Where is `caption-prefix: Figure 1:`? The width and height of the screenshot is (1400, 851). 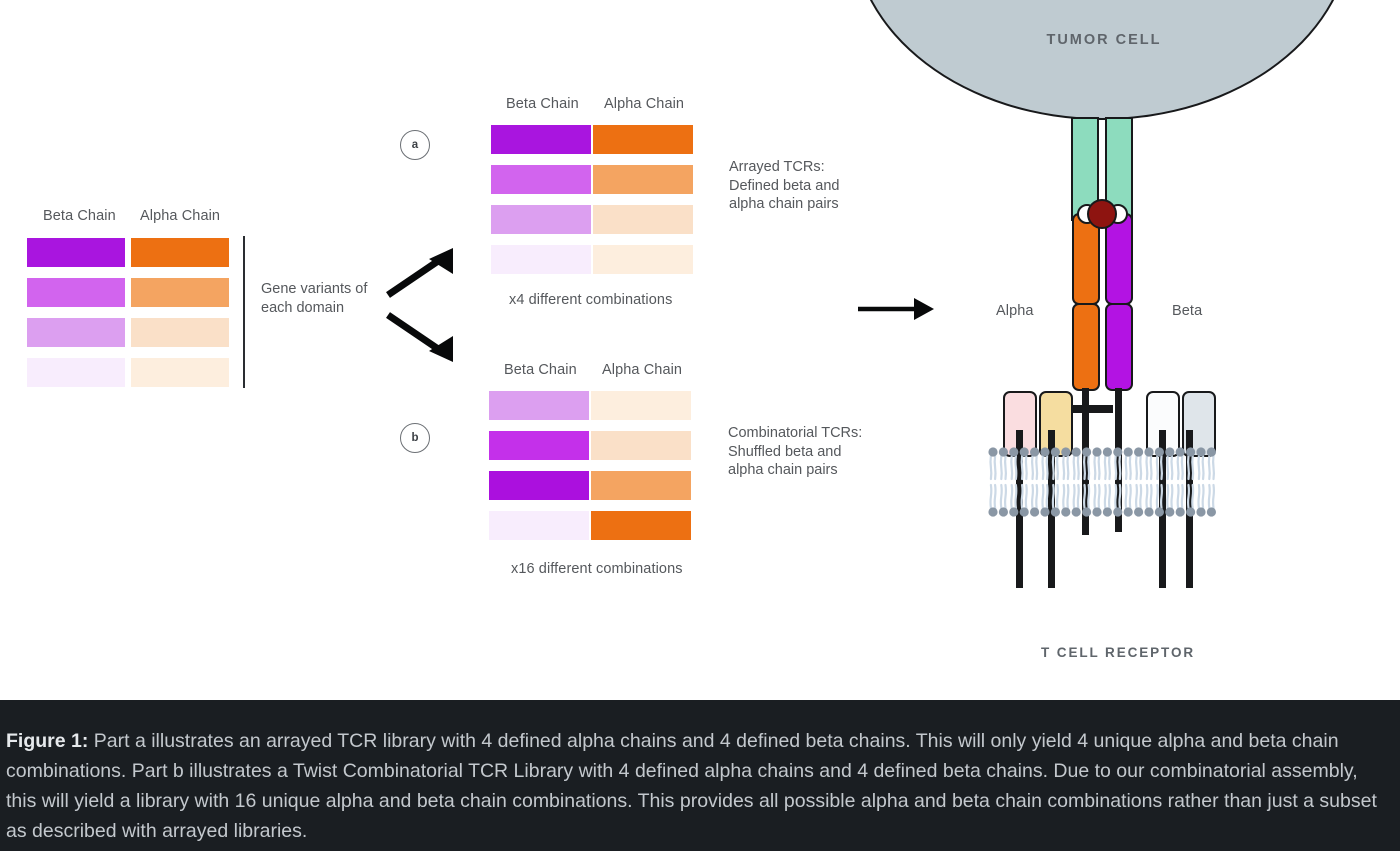 caption-prefix: Figure 1: is located at coordinates (47, 741).